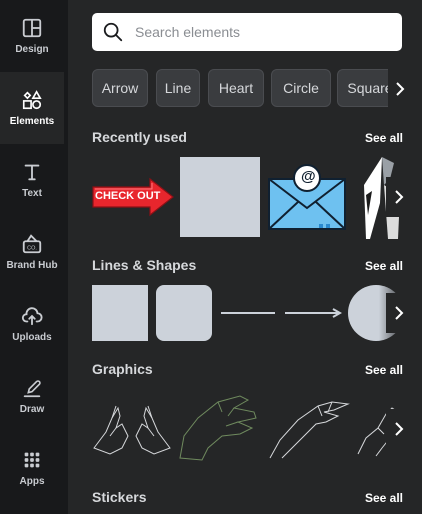 The width and height of the screenshot is (422, 514). I want to click on apps-grid-icon, so click(32, 460).